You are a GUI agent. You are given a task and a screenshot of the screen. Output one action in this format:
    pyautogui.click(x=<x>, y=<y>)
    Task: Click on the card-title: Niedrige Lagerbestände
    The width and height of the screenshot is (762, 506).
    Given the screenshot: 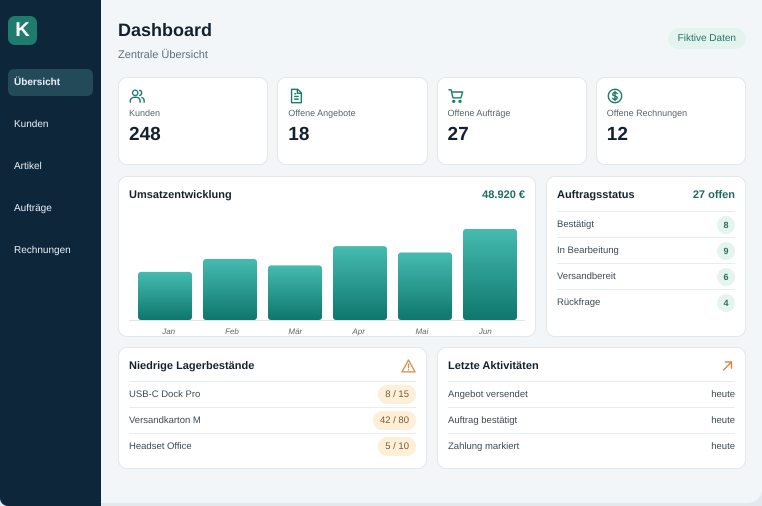 What is the action you would take?
    pyautogui.click(x=191, y=366)
    